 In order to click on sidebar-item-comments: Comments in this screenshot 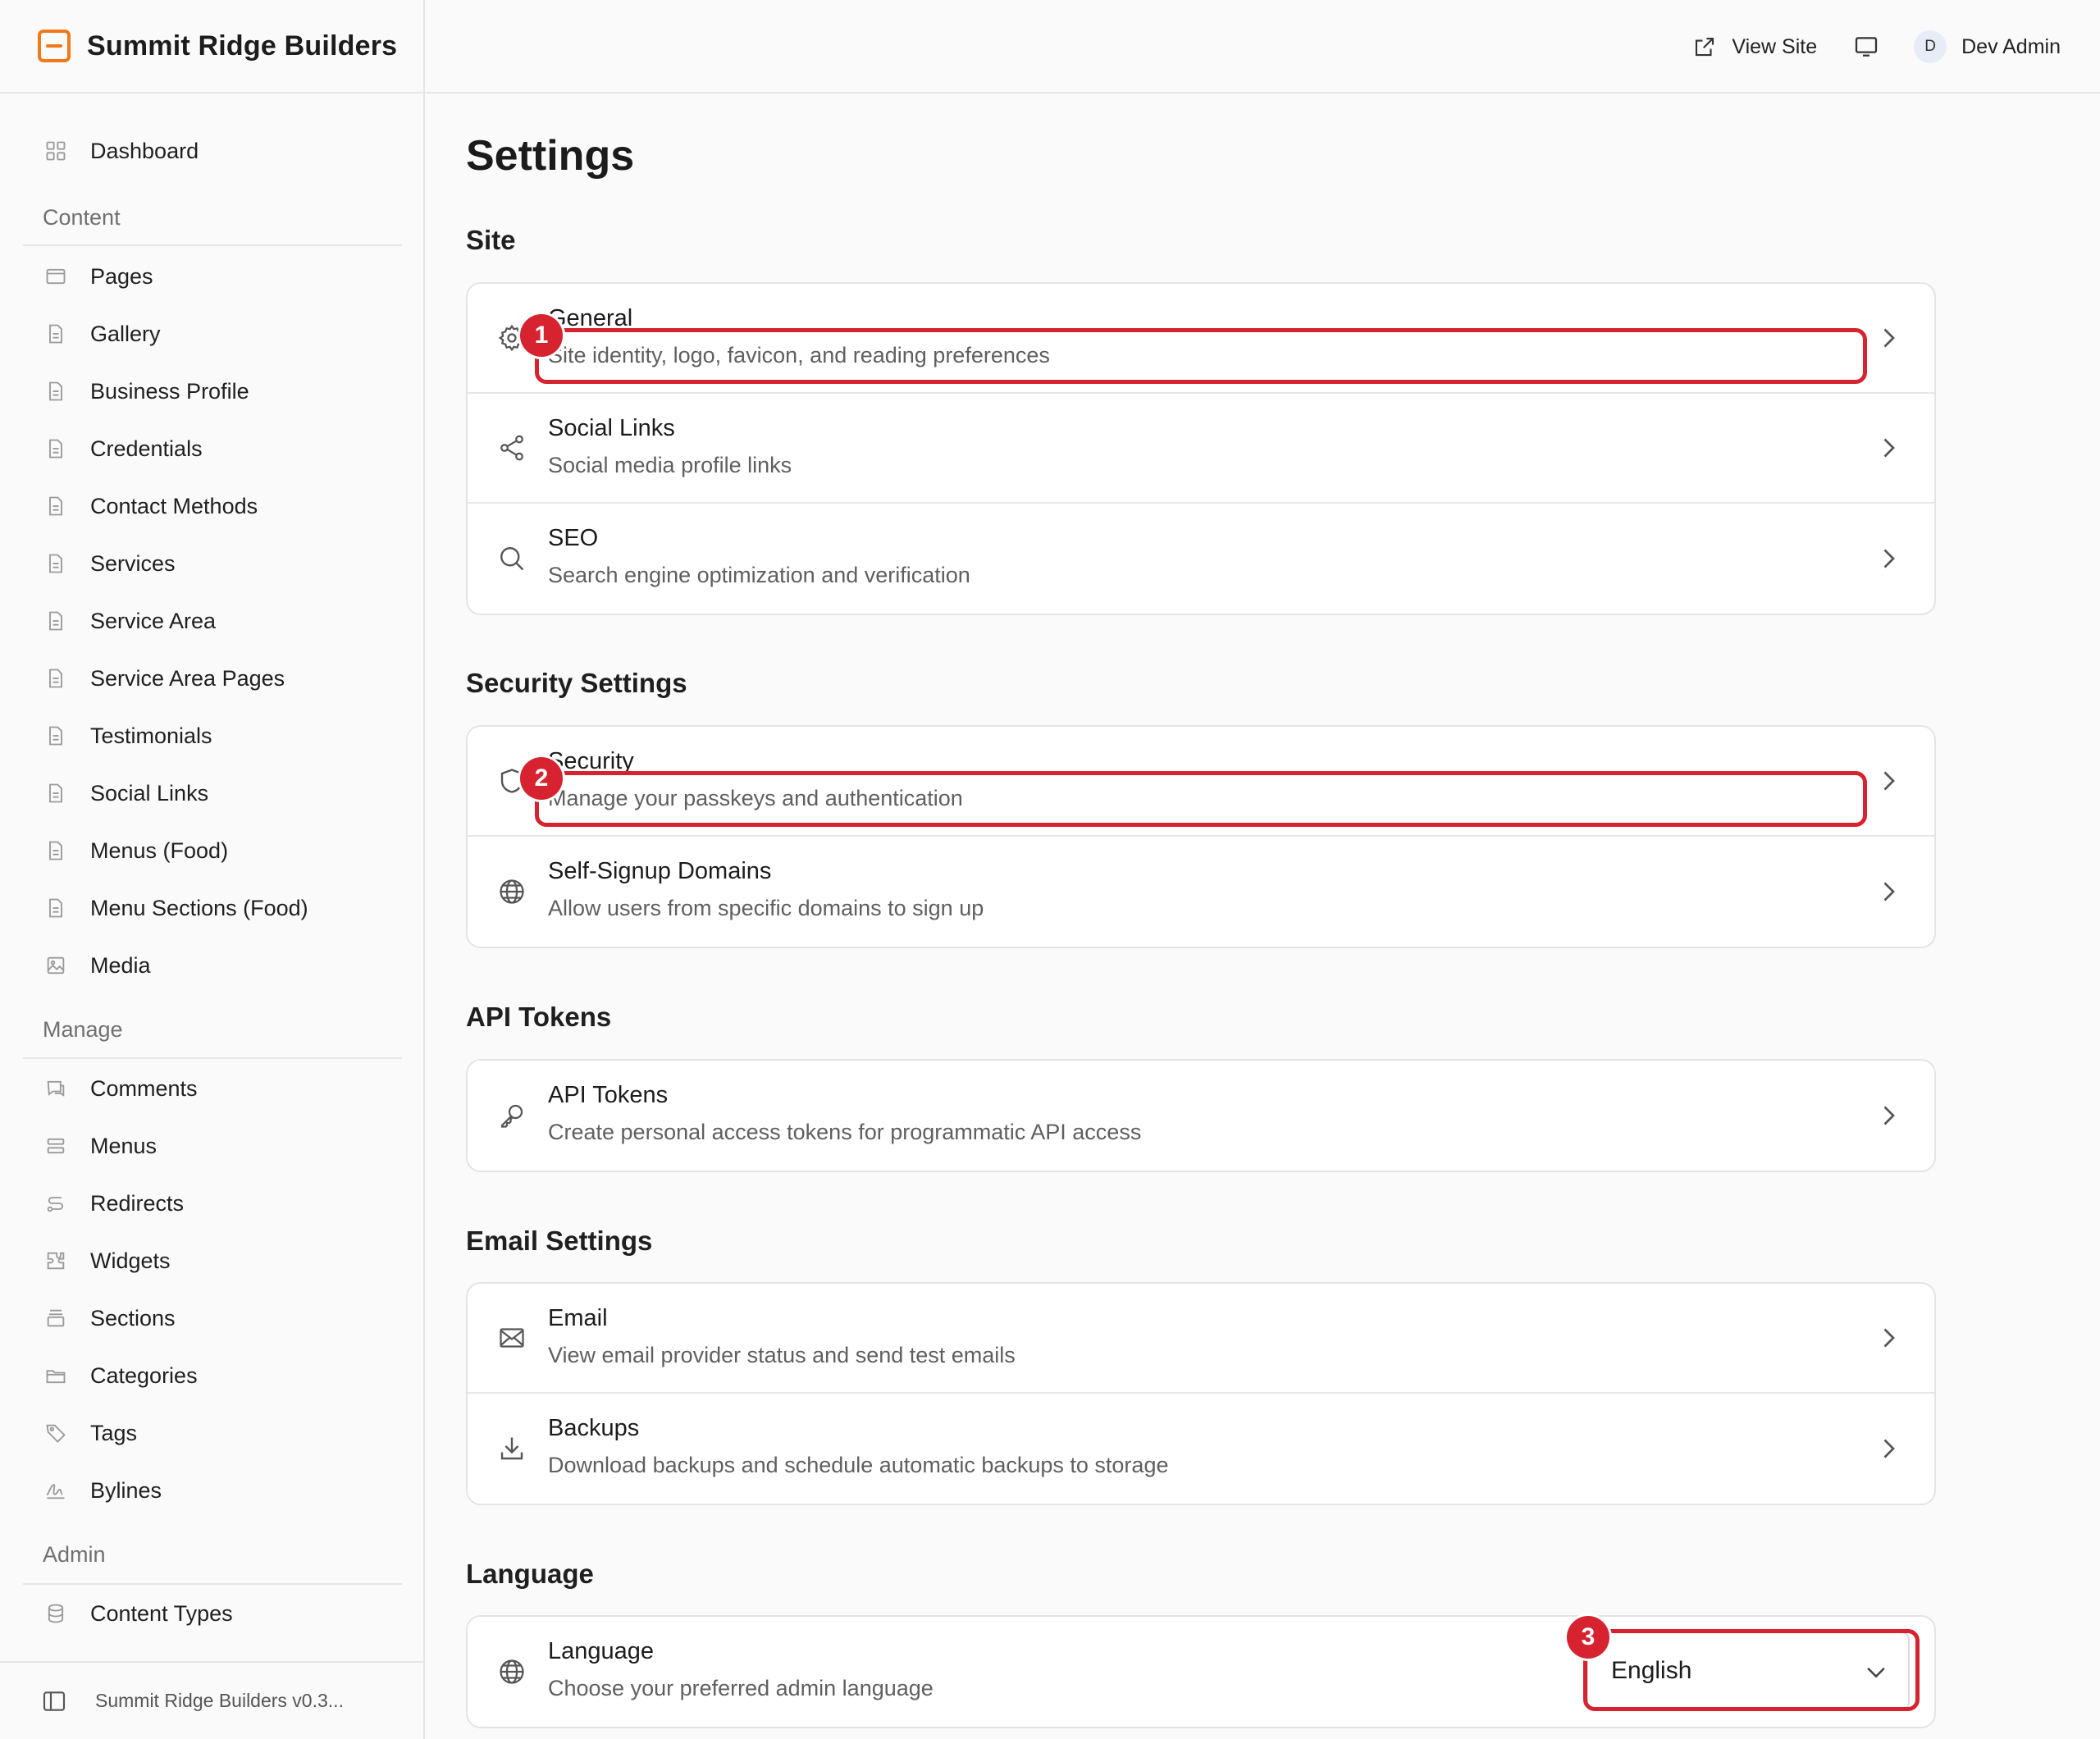, I will do `click(213, 1089)`.